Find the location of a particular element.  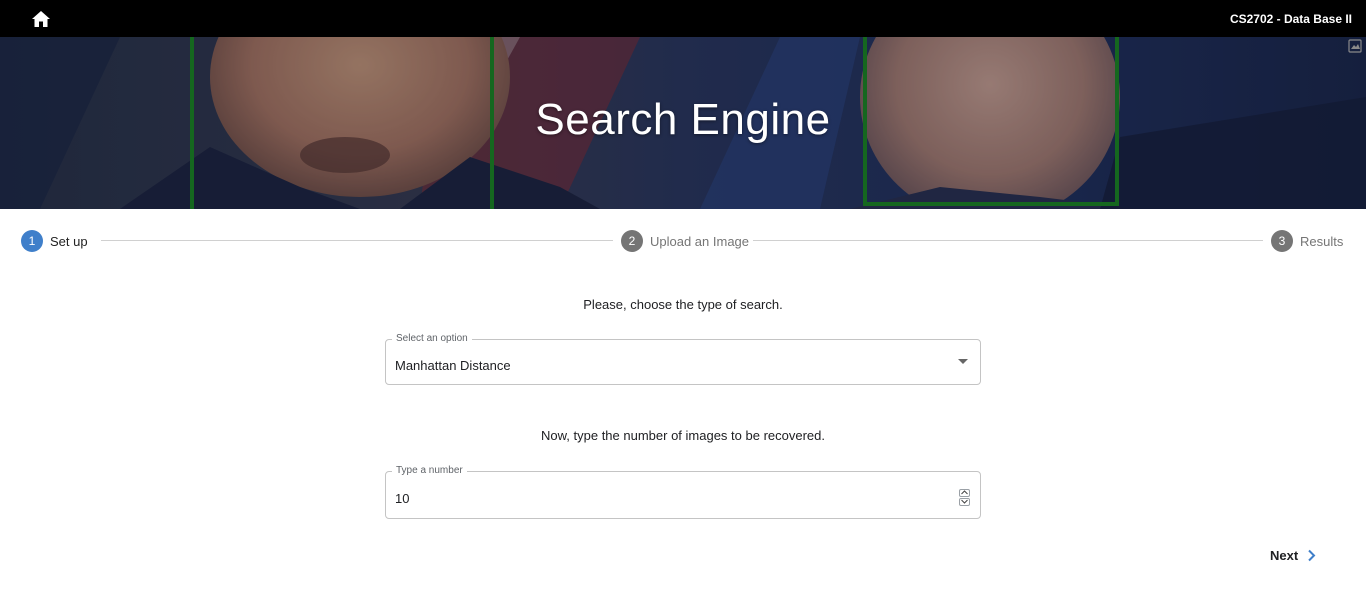

chevron-right-icon is located at coordinates (1312, 555).